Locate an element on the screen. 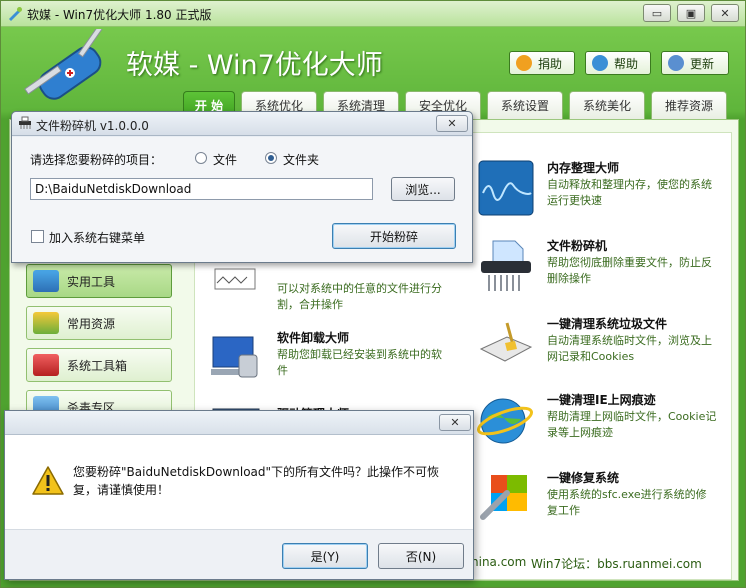  maximize-button: ▣ is located at coordinates (691, 13).